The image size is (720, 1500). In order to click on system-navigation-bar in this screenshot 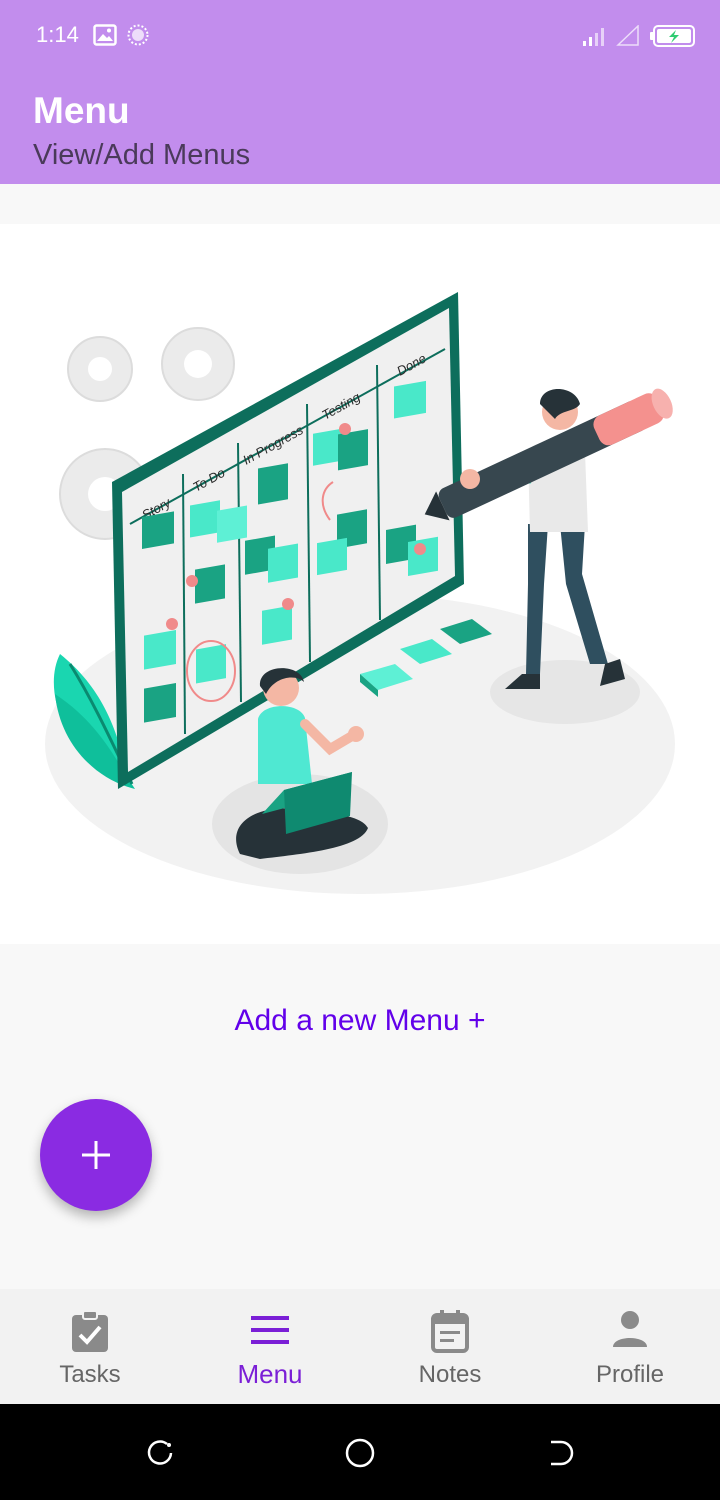, I will do `click(360, 1452)`.